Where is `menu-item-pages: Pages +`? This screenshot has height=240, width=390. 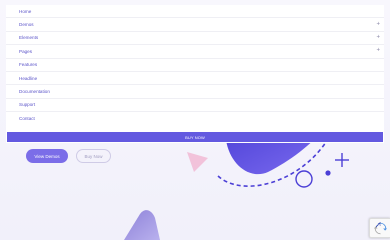
menu-item-pages: Pages + is located at coordinates (195, 52).